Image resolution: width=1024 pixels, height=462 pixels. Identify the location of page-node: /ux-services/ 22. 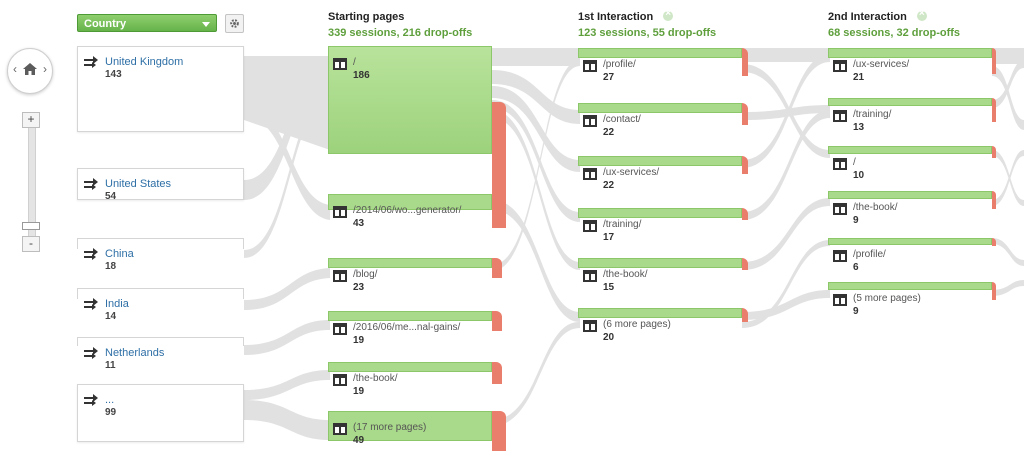
(663, 173).